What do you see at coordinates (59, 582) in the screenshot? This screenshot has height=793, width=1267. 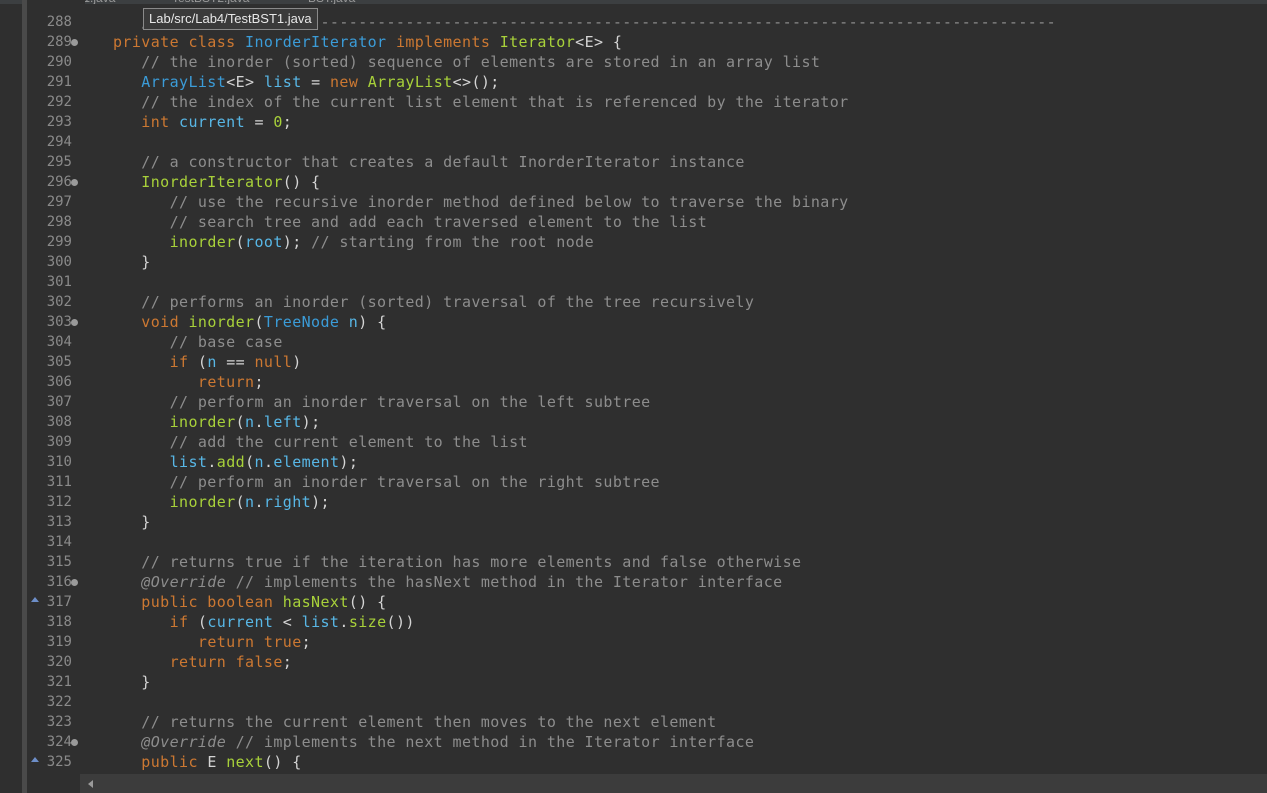 I see `line-number: 316` at bounding box center [59, 582].